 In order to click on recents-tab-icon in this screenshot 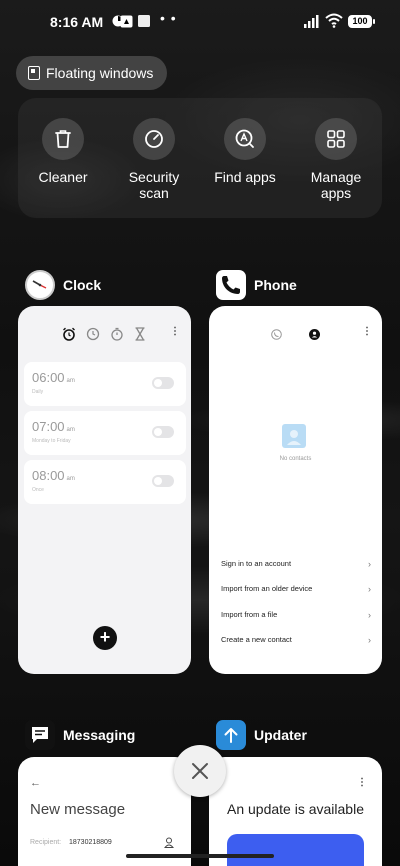, I will do `click(276, 334)`.